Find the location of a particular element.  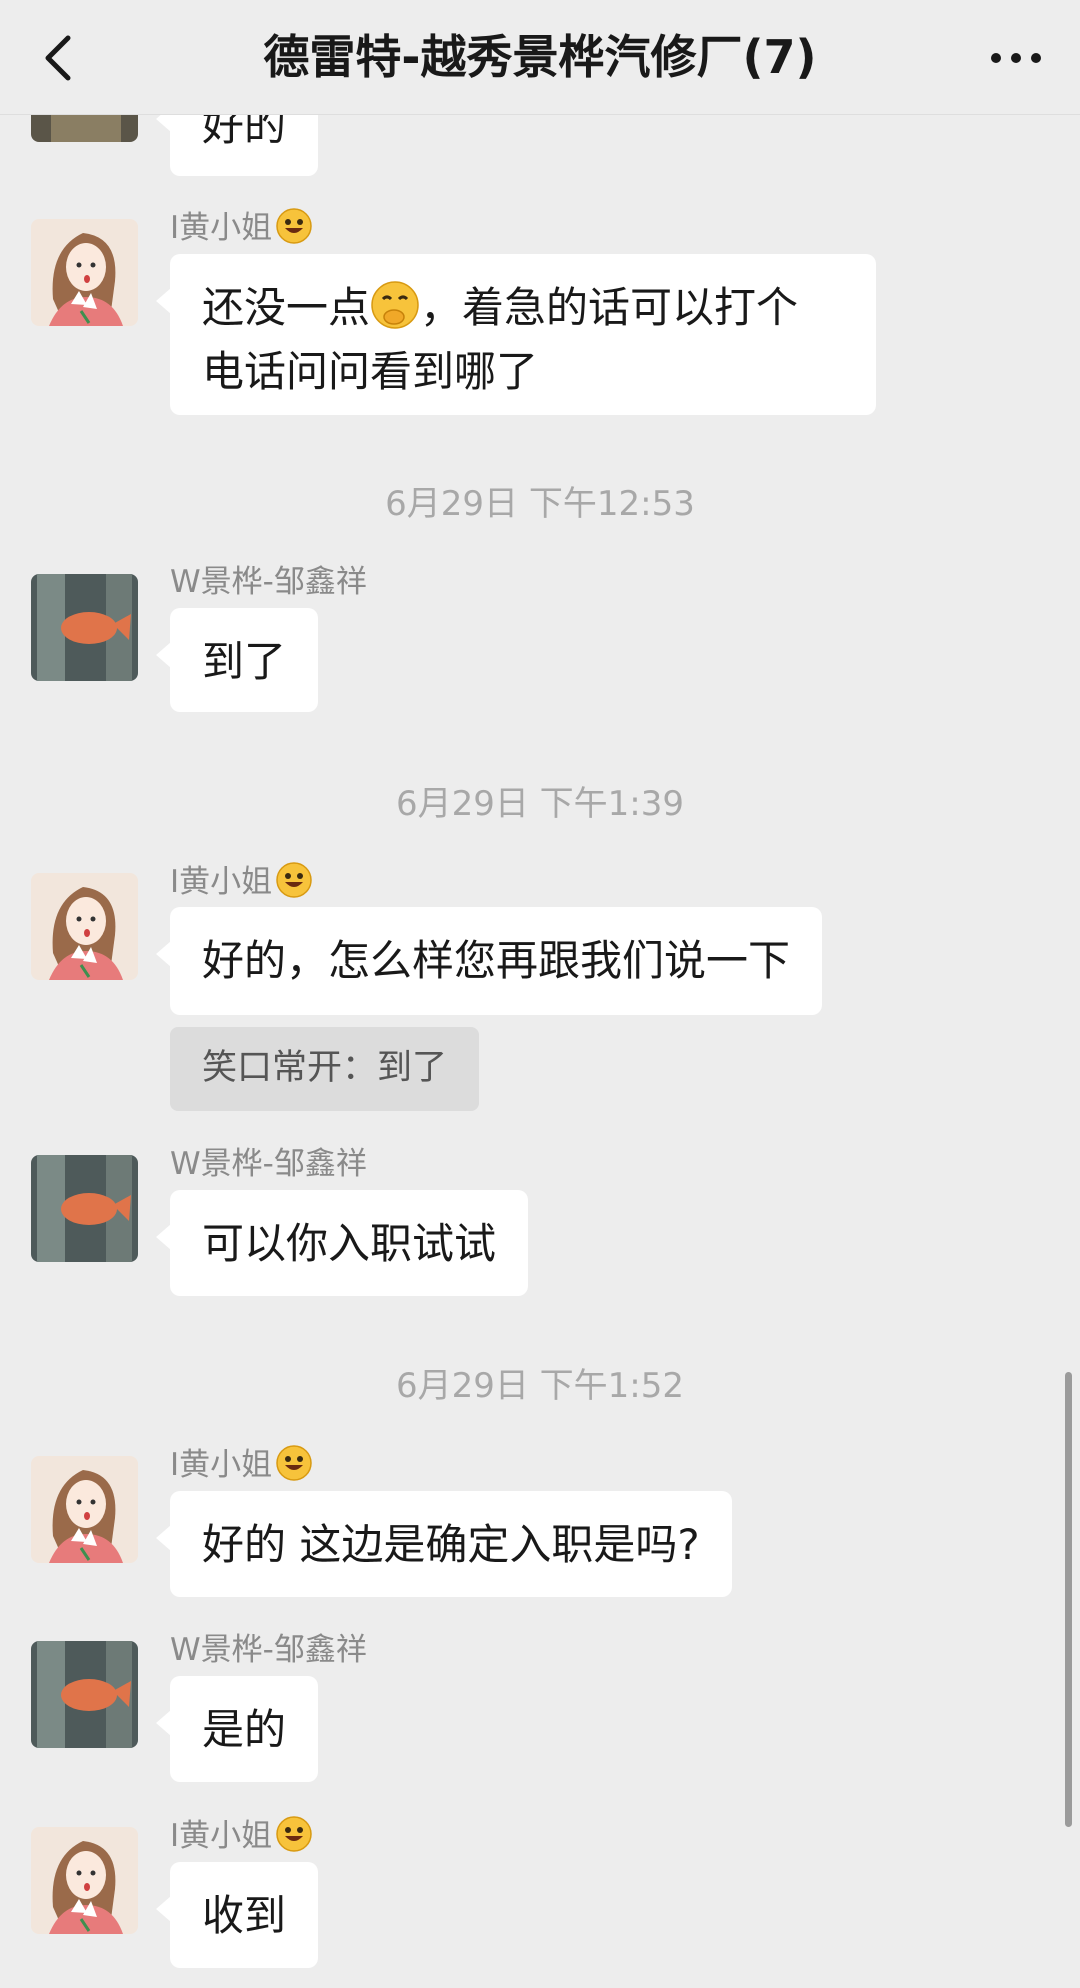

message-text: 好的 这边是确定入职是吗? is located at coordinates (451, 1544).